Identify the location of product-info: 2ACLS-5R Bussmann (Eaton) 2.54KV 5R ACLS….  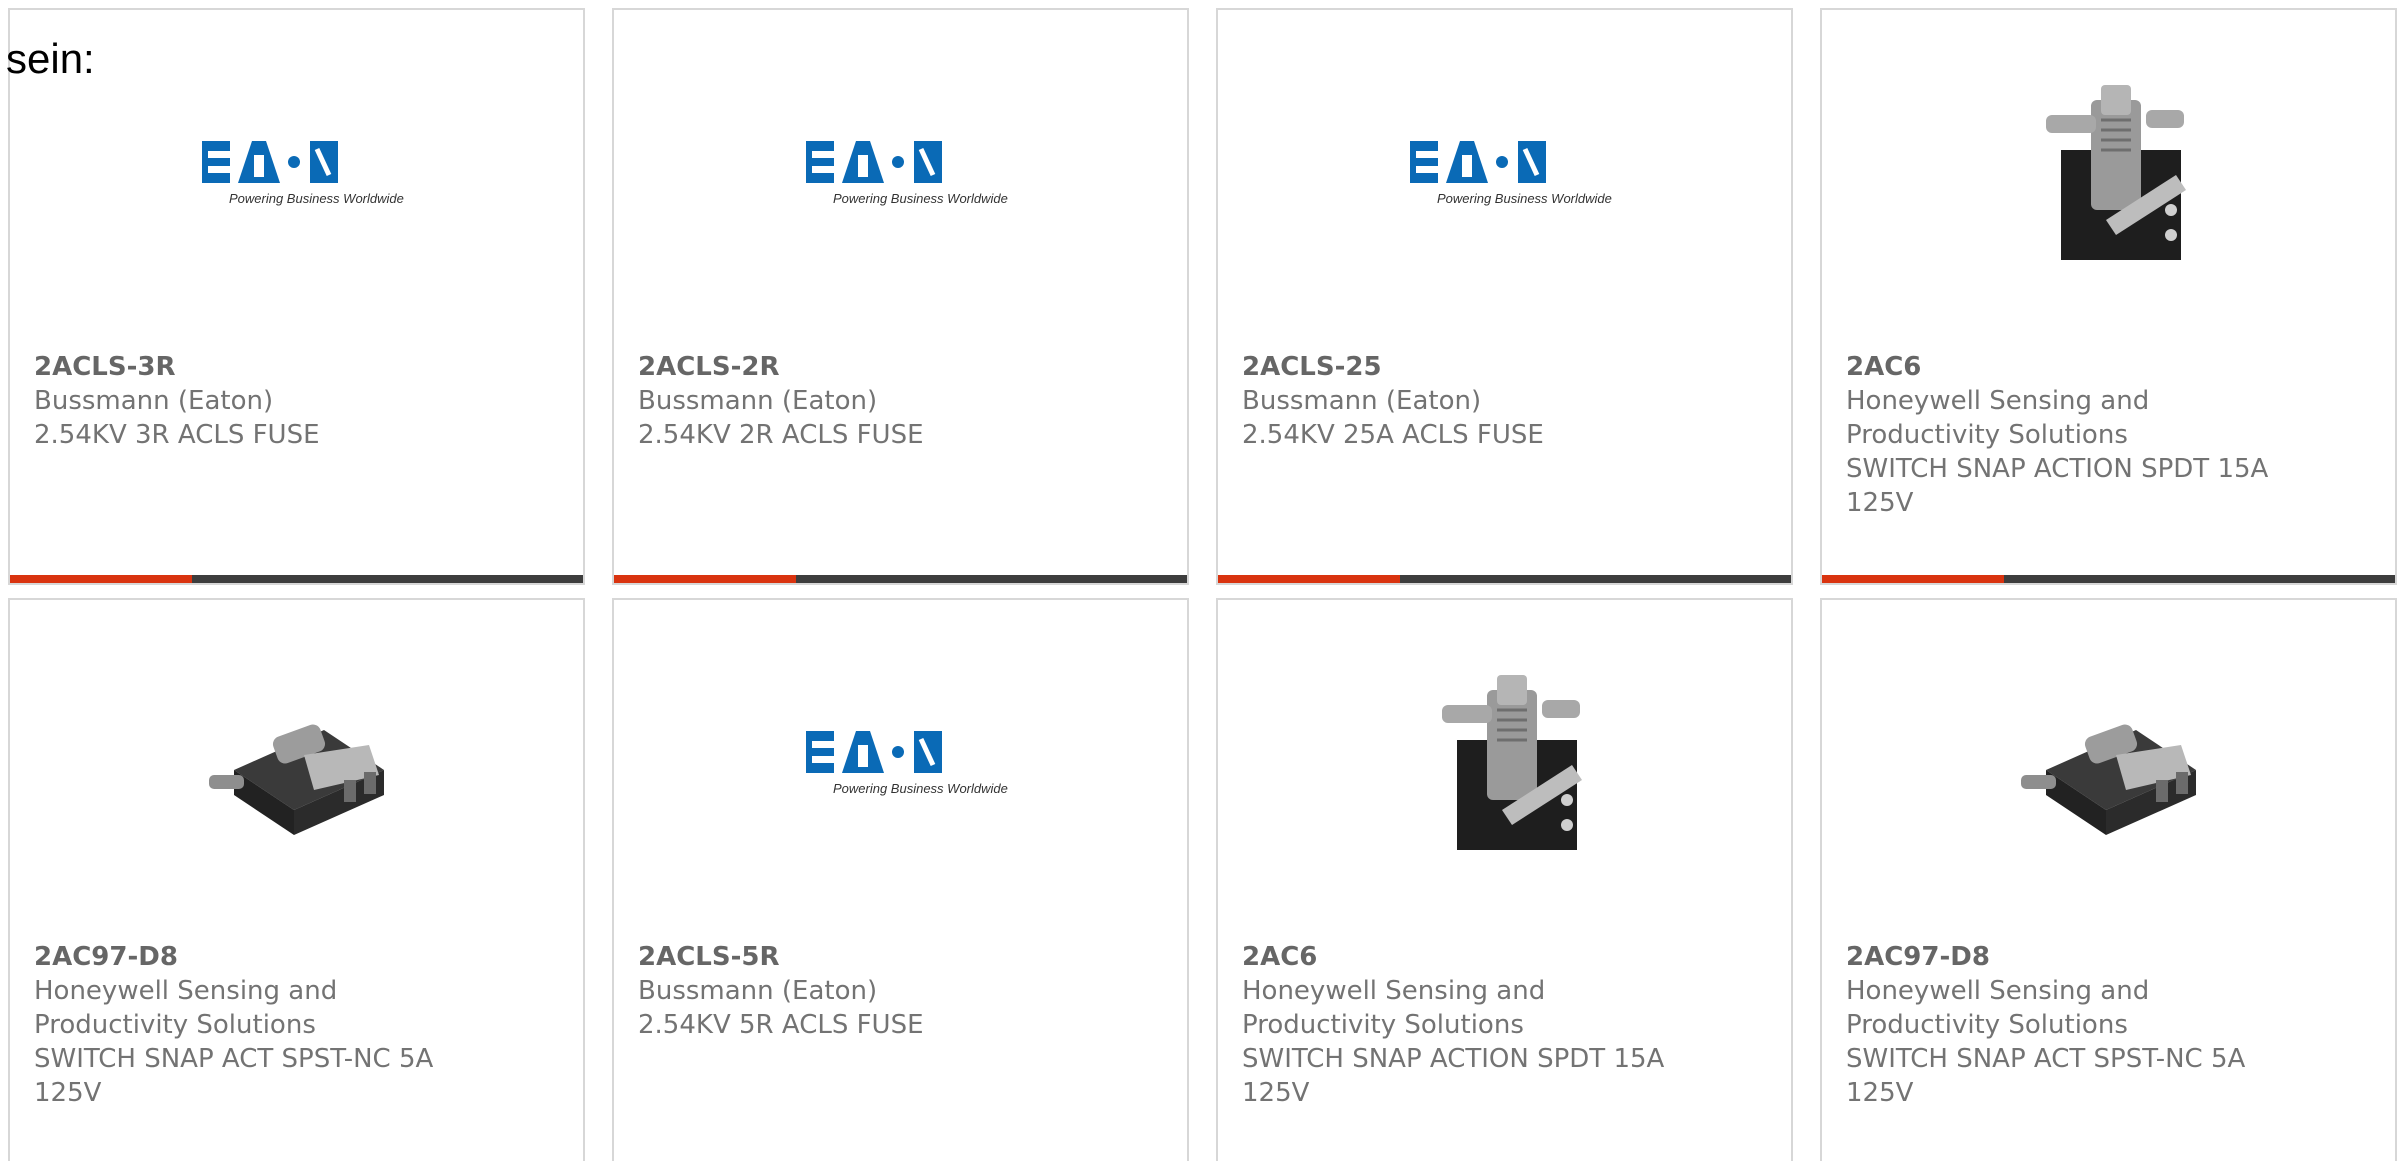
(900, 991).